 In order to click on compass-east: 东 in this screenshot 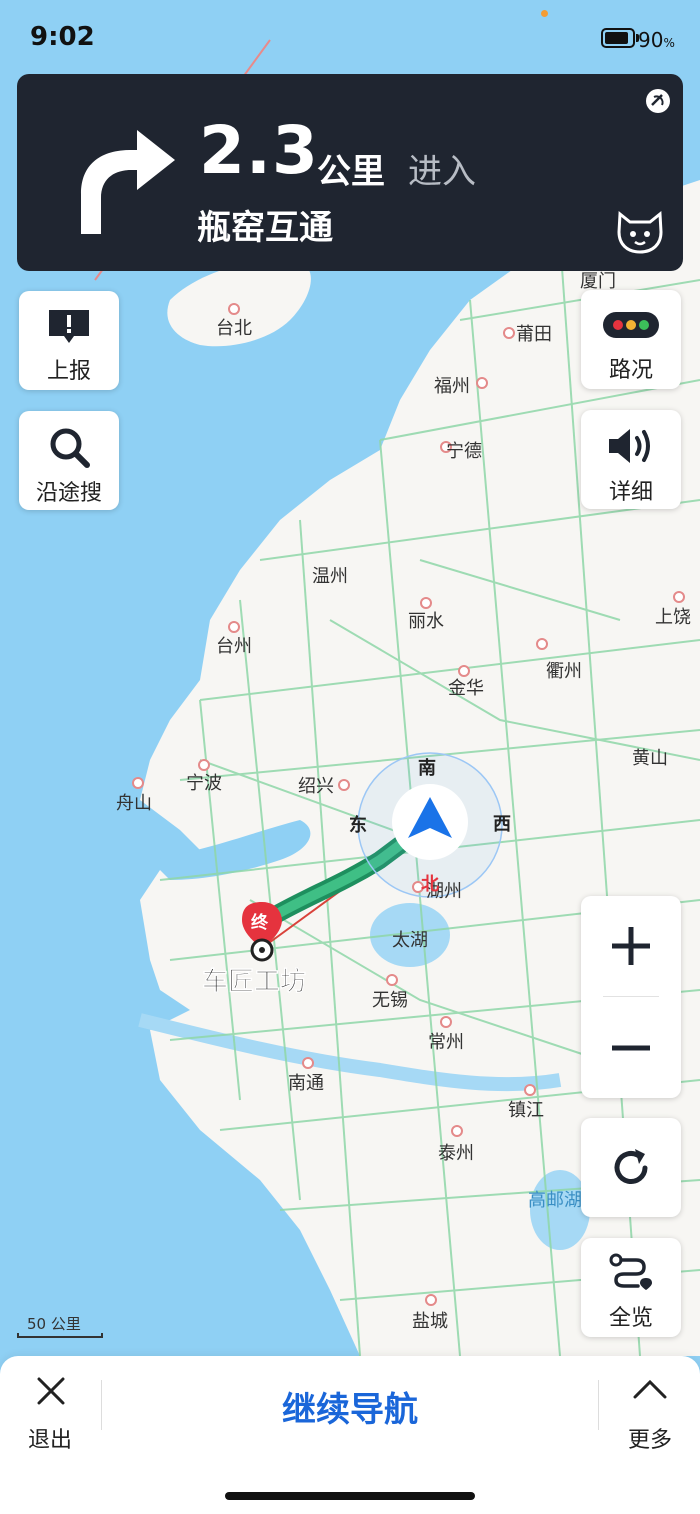, I will do `click(358, 825)`.